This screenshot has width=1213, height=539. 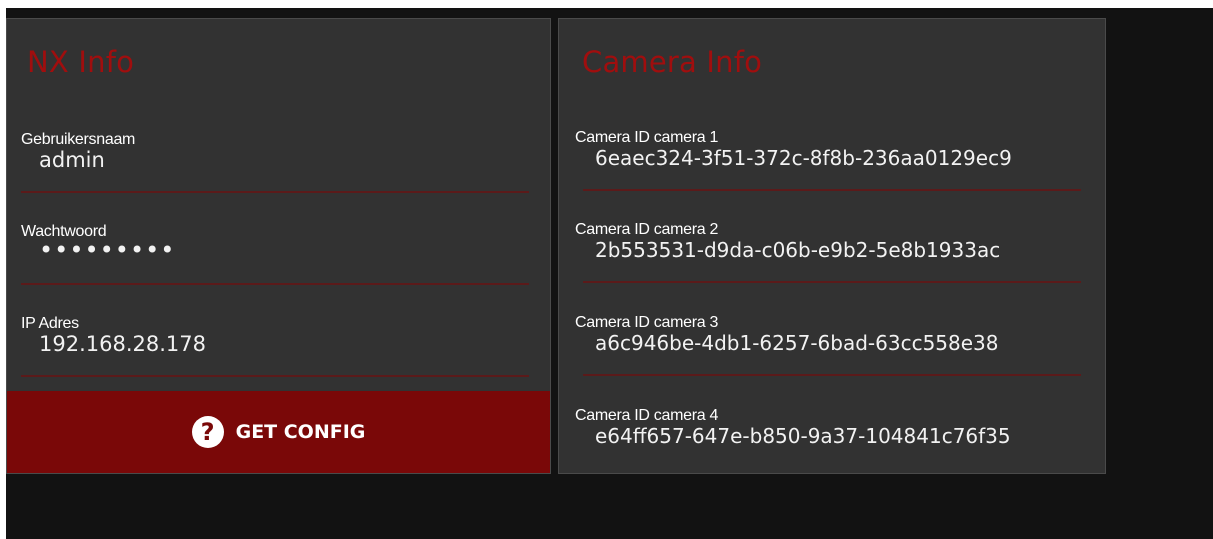 I want to click on camera-2-underline, so click(x=832, y=282).